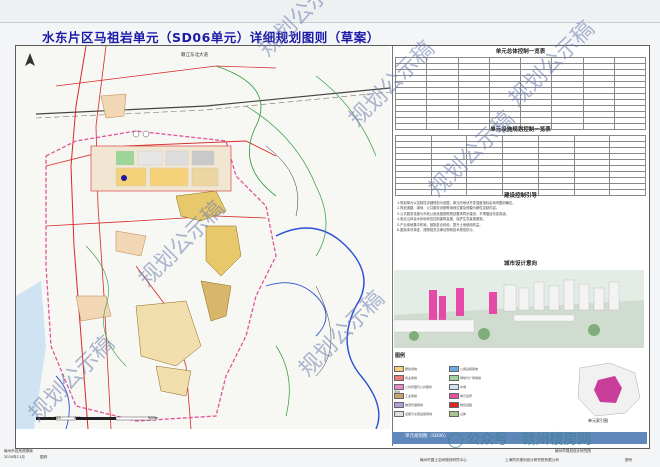 This screenshot has height=467, width=660. I want to click on legend-label: 工业用地, so click(411, 396).